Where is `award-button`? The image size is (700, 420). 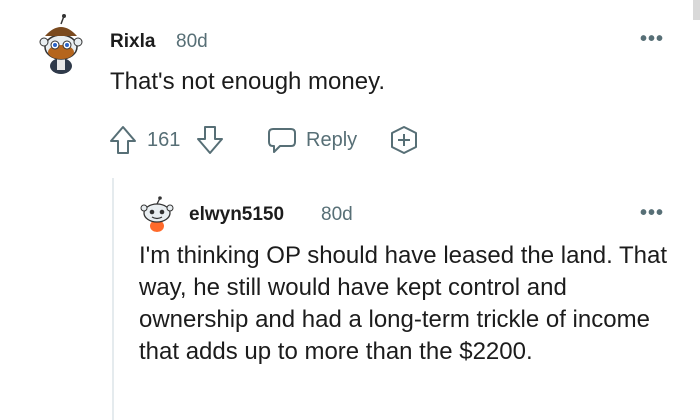 award-button is located at coordinates (404, 140).